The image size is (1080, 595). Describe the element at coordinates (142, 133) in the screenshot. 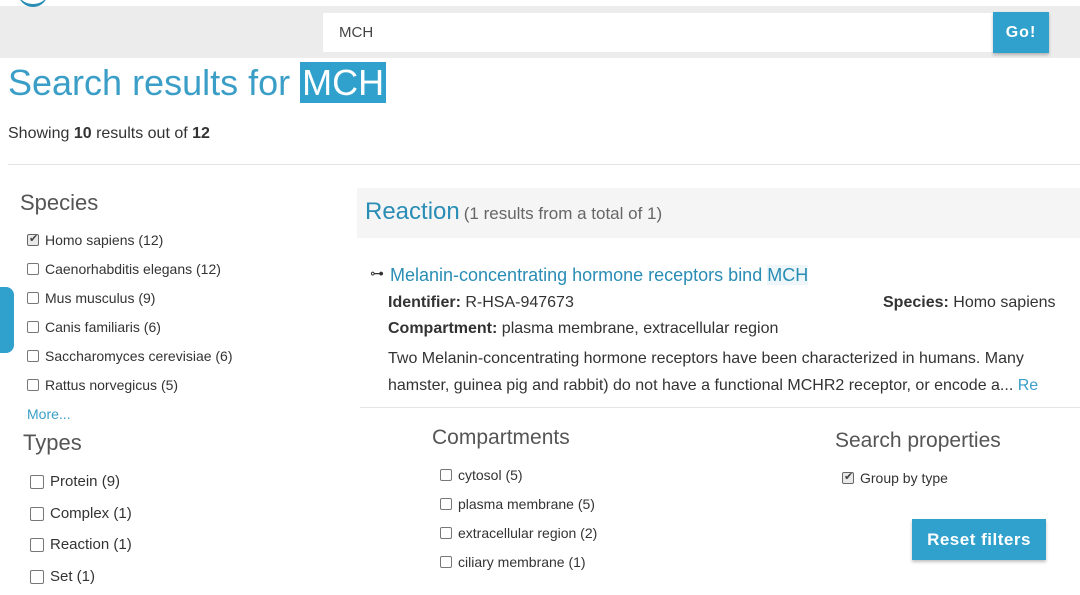

I see `summary-middle: results out of` at that location.